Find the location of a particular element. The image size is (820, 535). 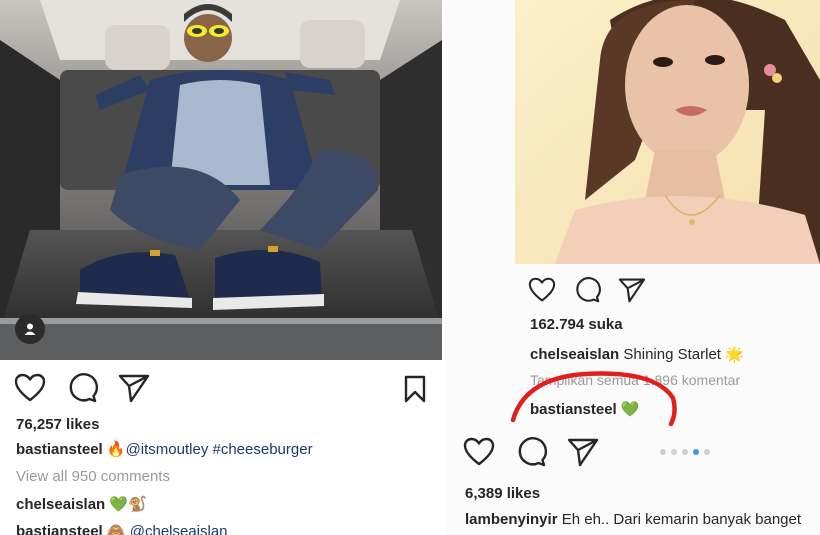

view-all-comments-link: View all 950 comments is located at coordinates (93, 476).